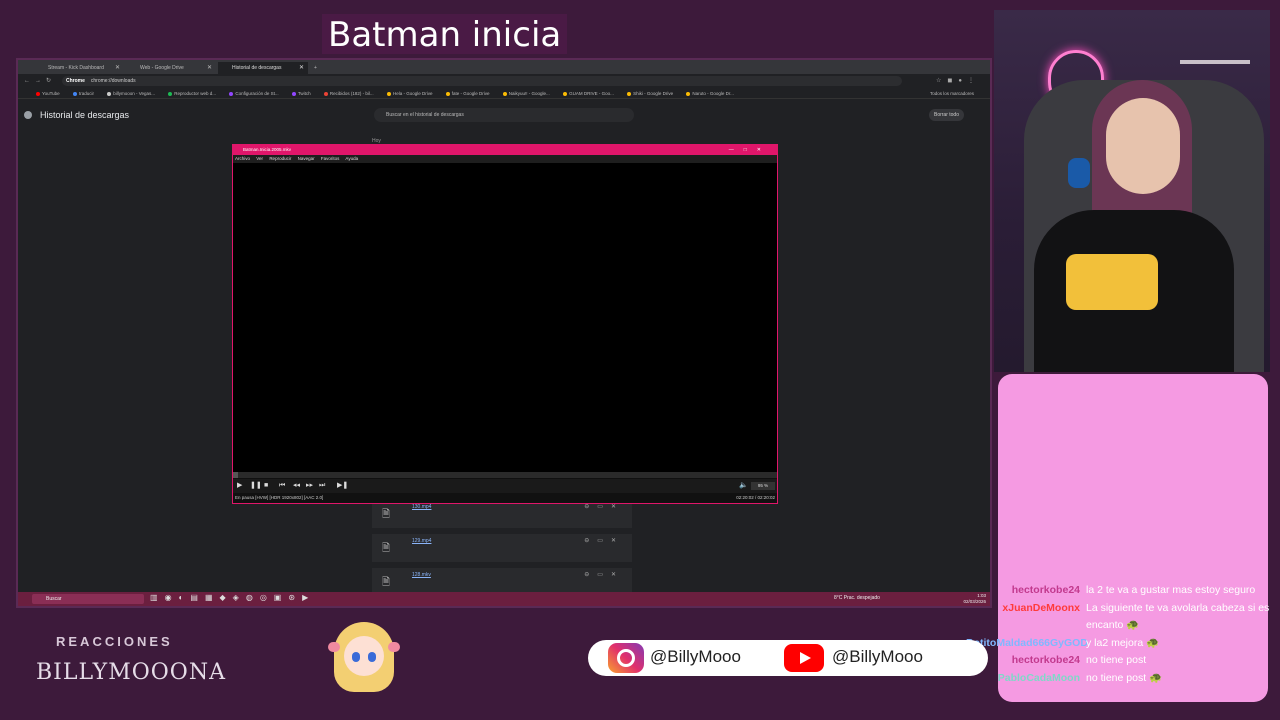 This screenshot has height=720, width=1280. Describe the element at coordinates (88, 599) in the screenshot. I see `taskbar-search: Buscar` at that location.